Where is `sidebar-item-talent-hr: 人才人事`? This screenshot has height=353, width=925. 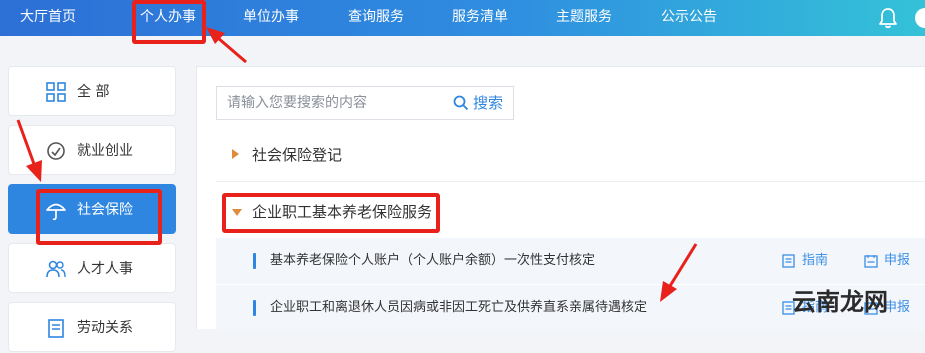
sidebar-item-talent-hr: 人才人事 is located at coordinates (92, 268).